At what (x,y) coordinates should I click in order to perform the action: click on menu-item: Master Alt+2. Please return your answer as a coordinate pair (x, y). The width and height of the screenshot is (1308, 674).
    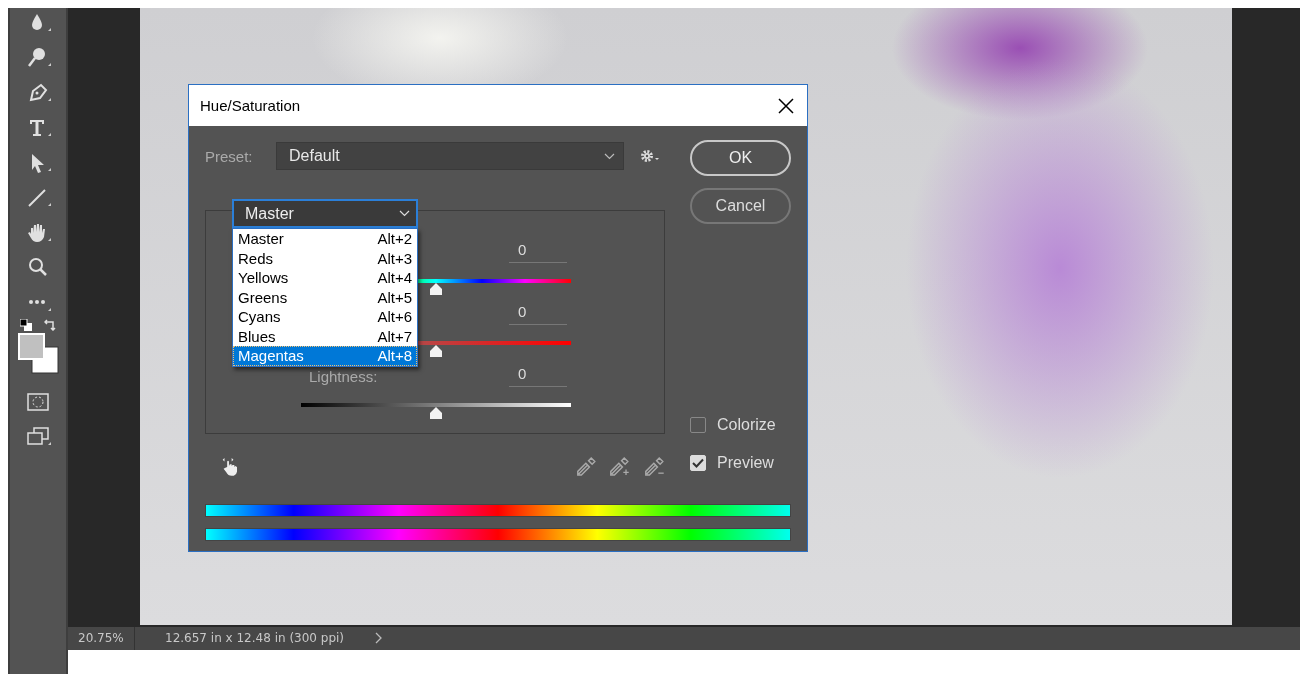
    Looking at the image, I should click on (325, 239).